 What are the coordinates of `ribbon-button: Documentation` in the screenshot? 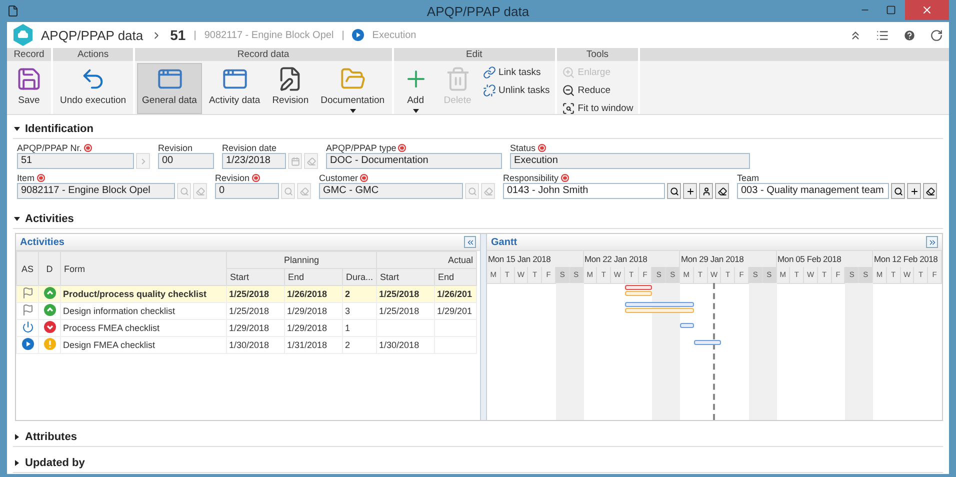 It's located at (353, 88).